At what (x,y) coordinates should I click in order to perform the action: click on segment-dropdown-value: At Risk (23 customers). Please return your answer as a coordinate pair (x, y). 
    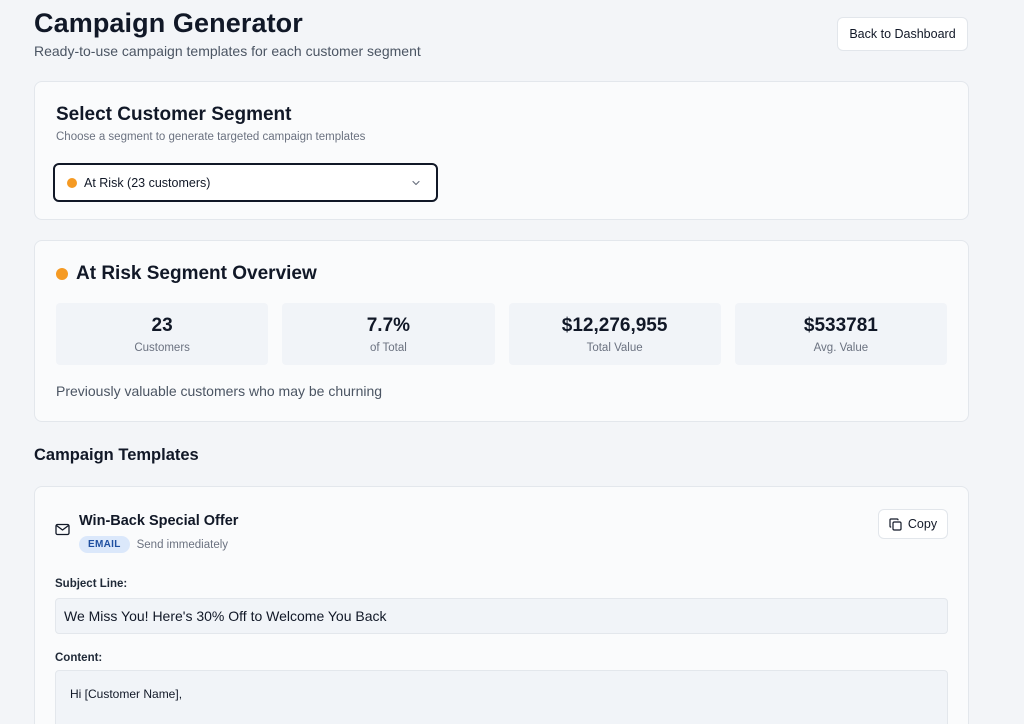
    Looking at the image, I should click on (147, 182).